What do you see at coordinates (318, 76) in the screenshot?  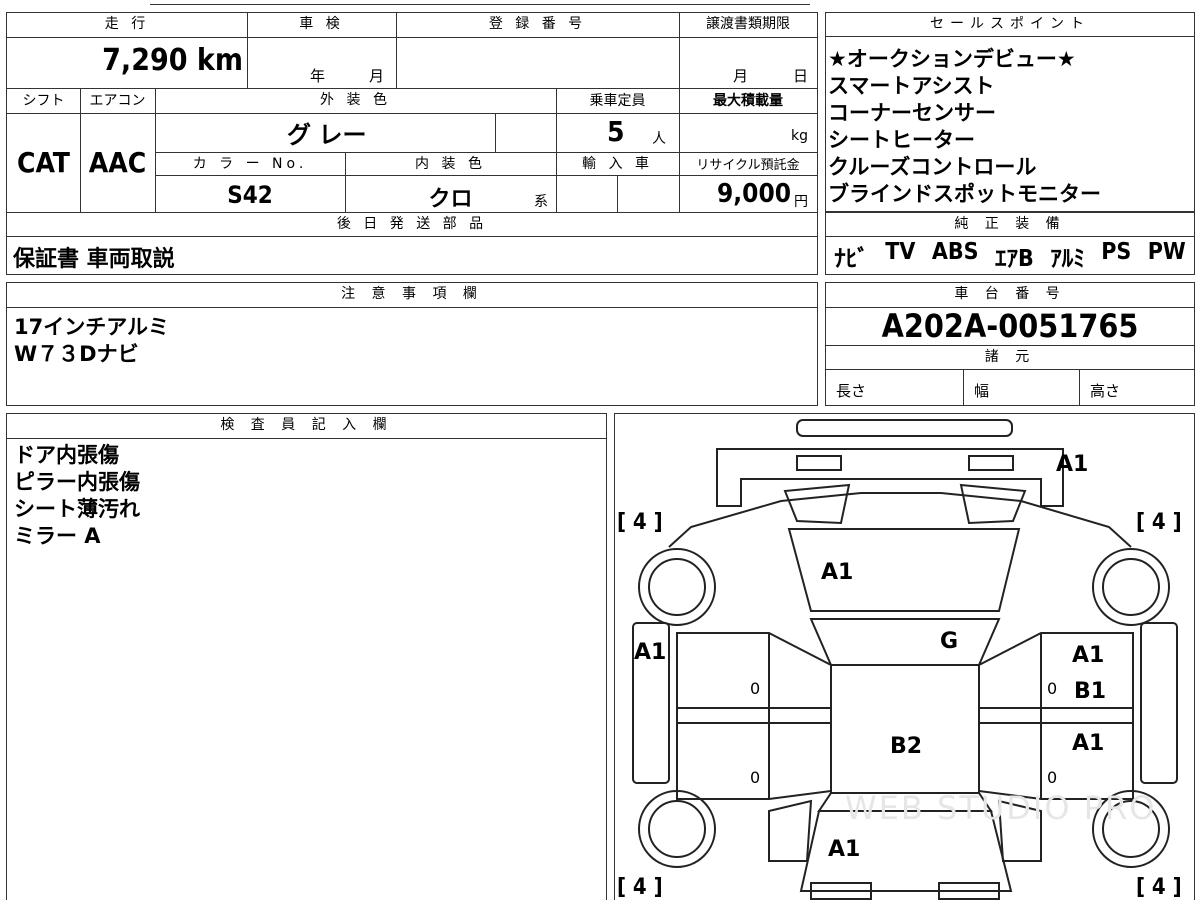 I see `inspection-year: 年` at bounding box center [318, 76].